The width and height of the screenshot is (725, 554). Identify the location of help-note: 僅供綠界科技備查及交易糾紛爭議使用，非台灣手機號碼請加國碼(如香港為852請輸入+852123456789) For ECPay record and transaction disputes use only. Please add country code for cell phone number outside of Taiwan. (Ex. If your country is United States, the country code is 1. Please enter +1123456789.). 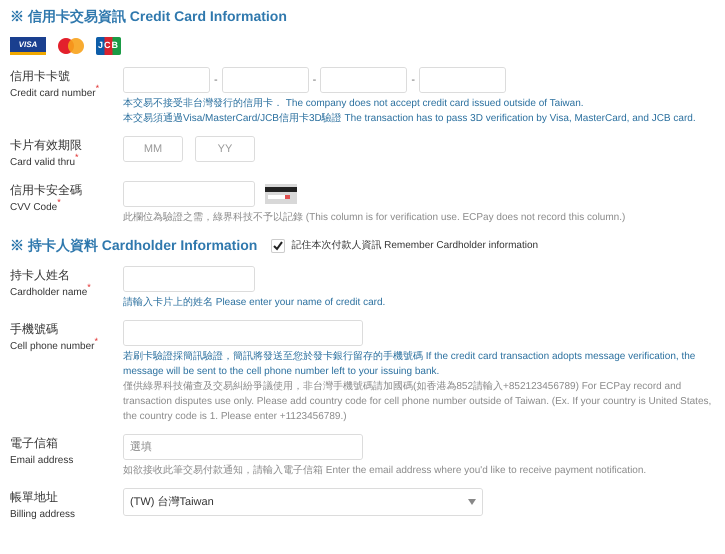
(417, 402).